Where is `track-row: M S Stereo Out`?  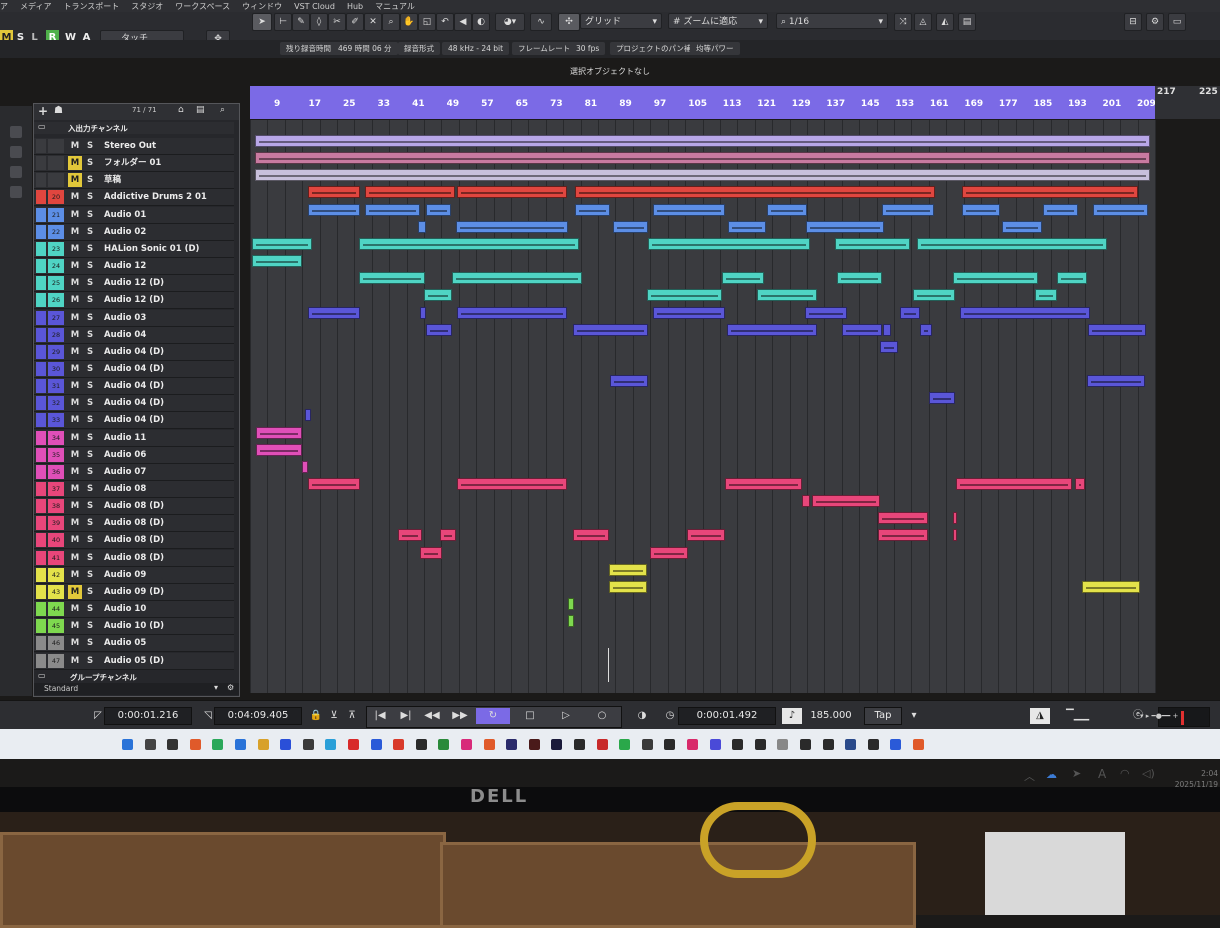 track-row: M S Stereo Out is located at coordinates (134, 146).